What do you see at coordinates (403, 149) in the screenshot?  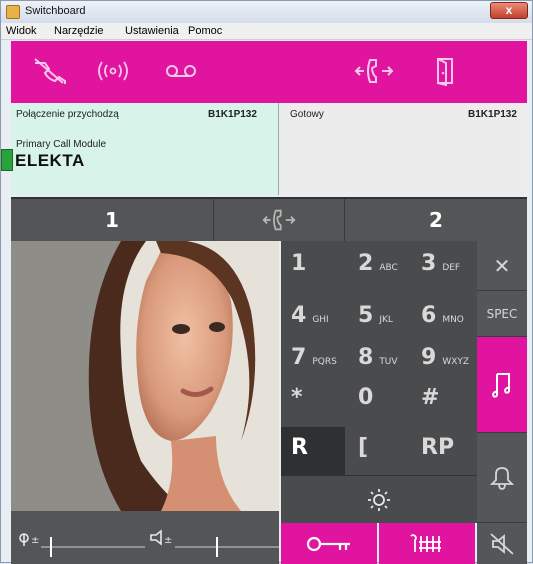 I see `line2-status-panel: Gotowy B1K1P132` at bounding box center [403, 149].